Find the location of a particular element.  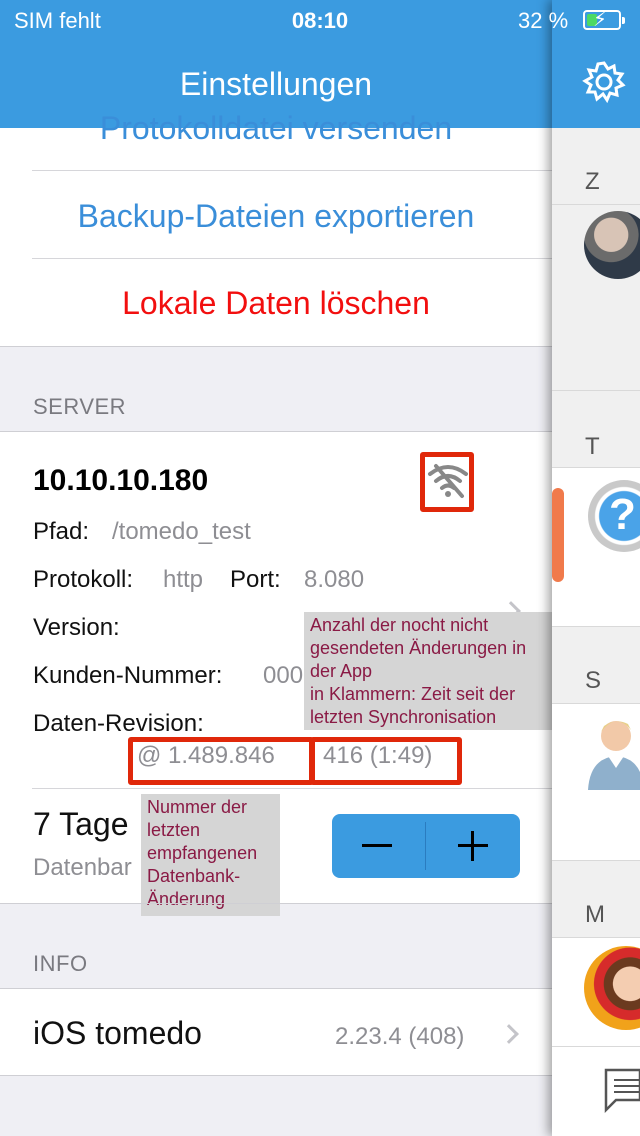

section-index-z: Z is located at coordinates (596, 166).